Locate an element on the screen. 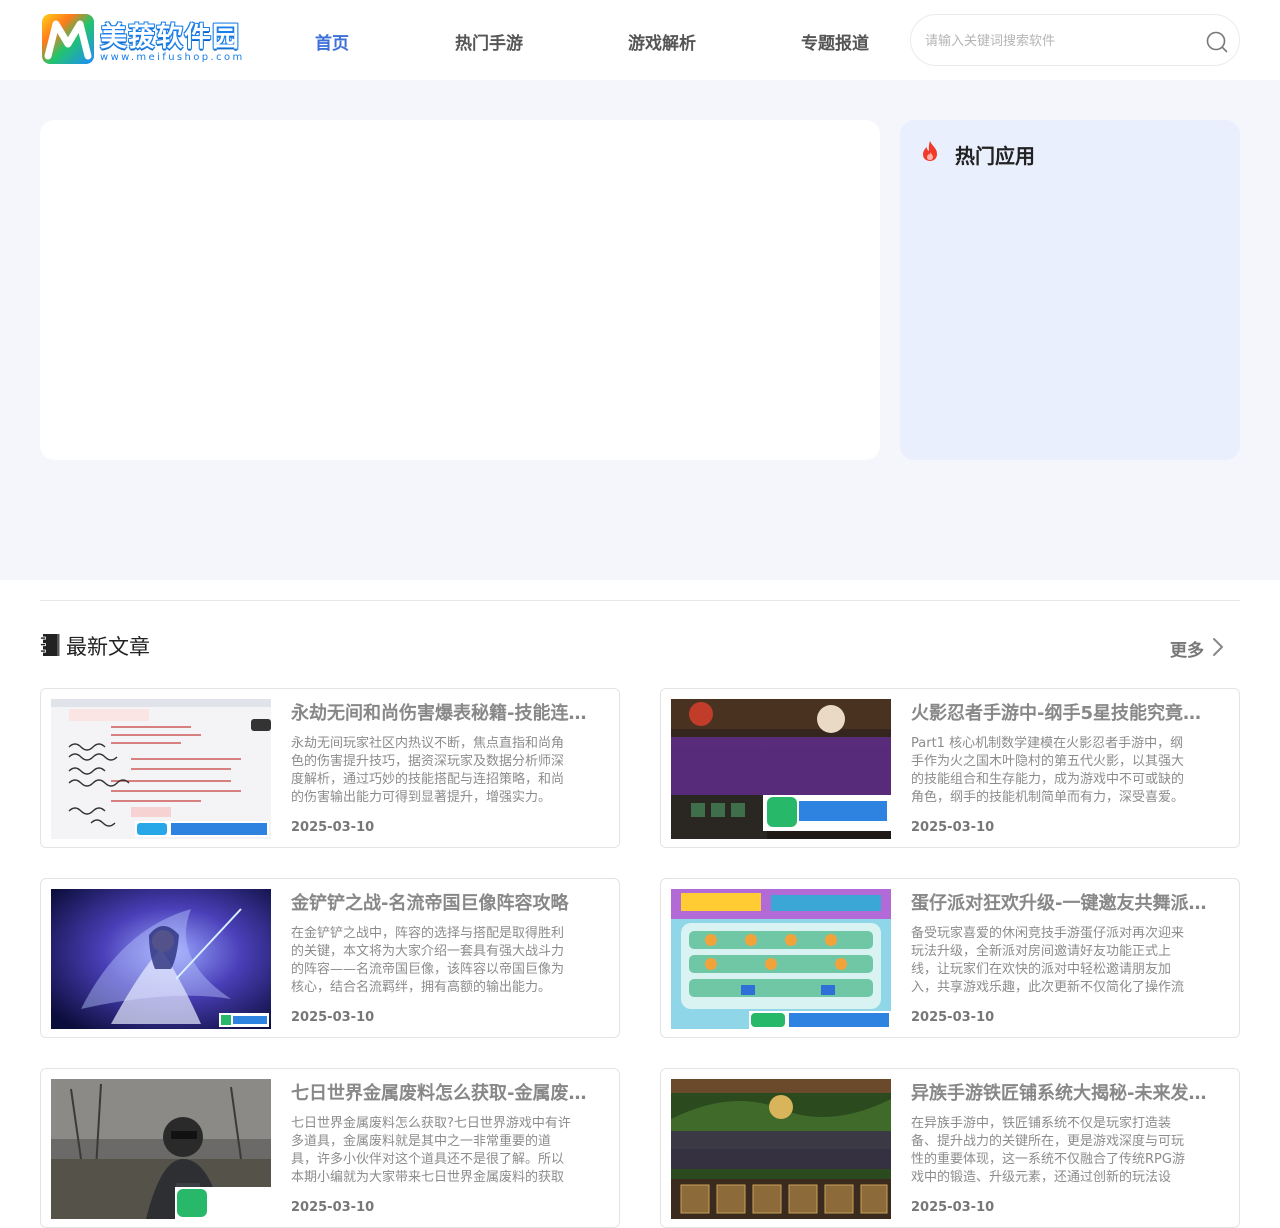 Image resolution: width=1280 pixels, height=1228 pixels. nav-special-reports: 专题报道 is located at coordinates (835, 41).